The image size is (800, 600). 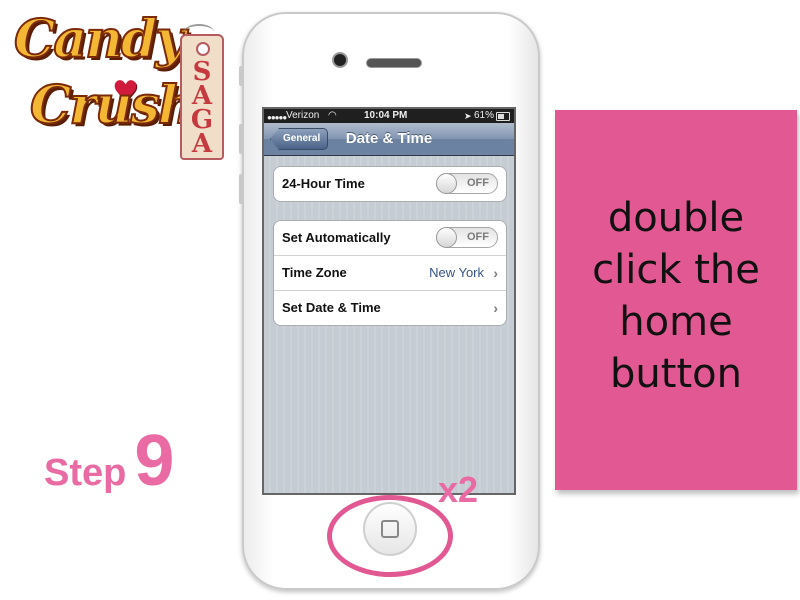 What do you see at coordinates (468, 116) in the screenshot?
I see `location-icon: ➤` at bounding box center [468, 116].